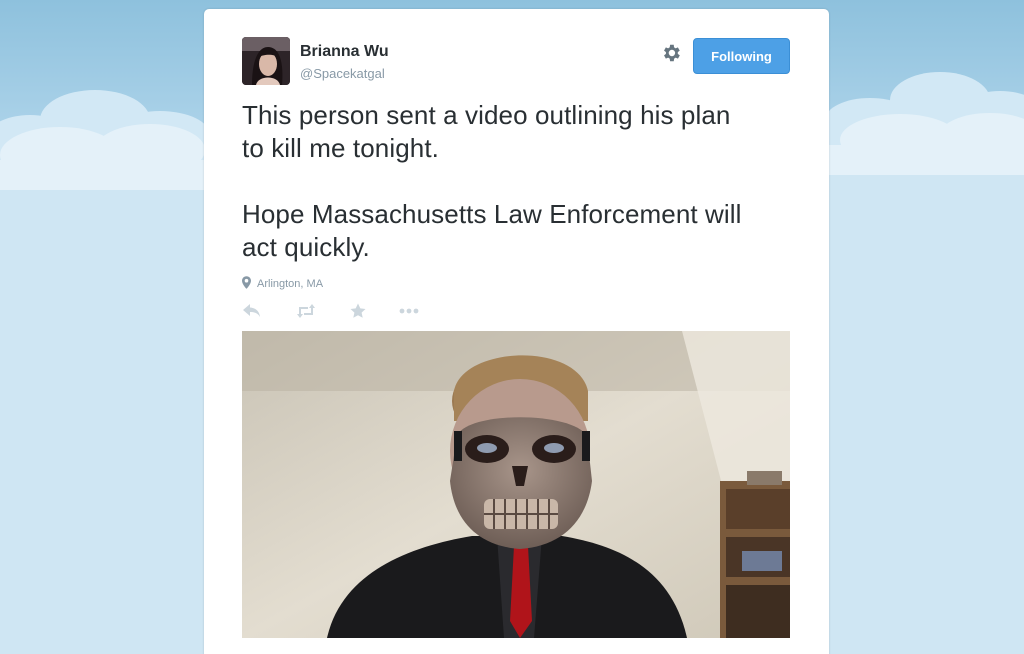 The height and width of the screenshot is (654, 1024). What do you see at coordinates (306, 311) in the screenshot?
I see `retweet-icon` at bounding box center [306, 311].